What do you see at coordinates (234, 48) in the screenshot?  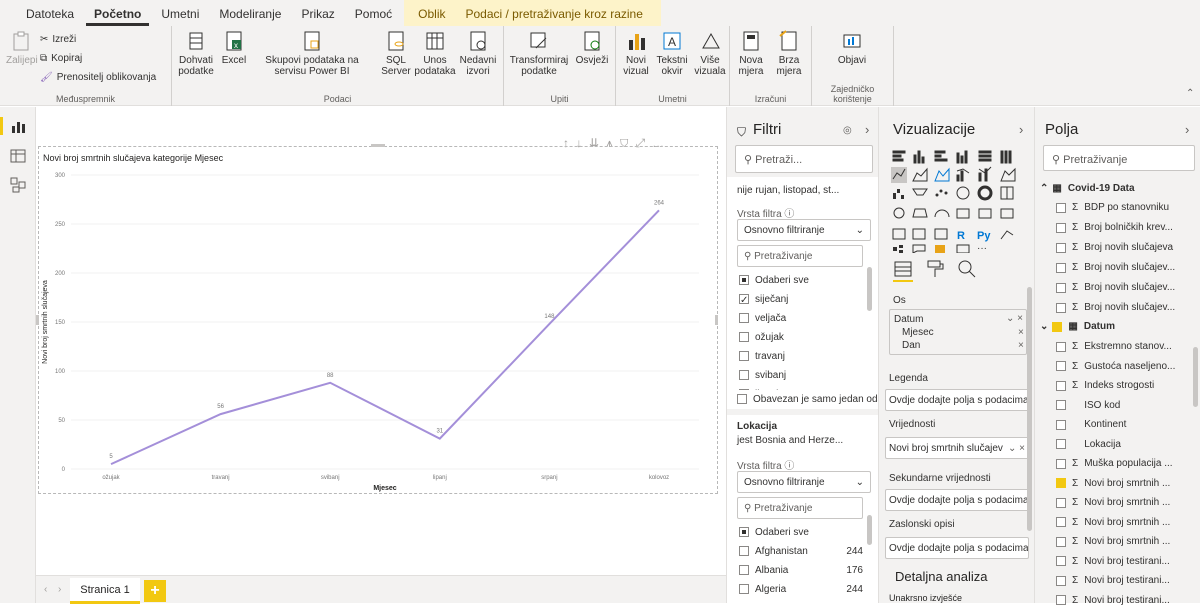 I see `excel-button: x Excel` at bounding box center [234, 48].